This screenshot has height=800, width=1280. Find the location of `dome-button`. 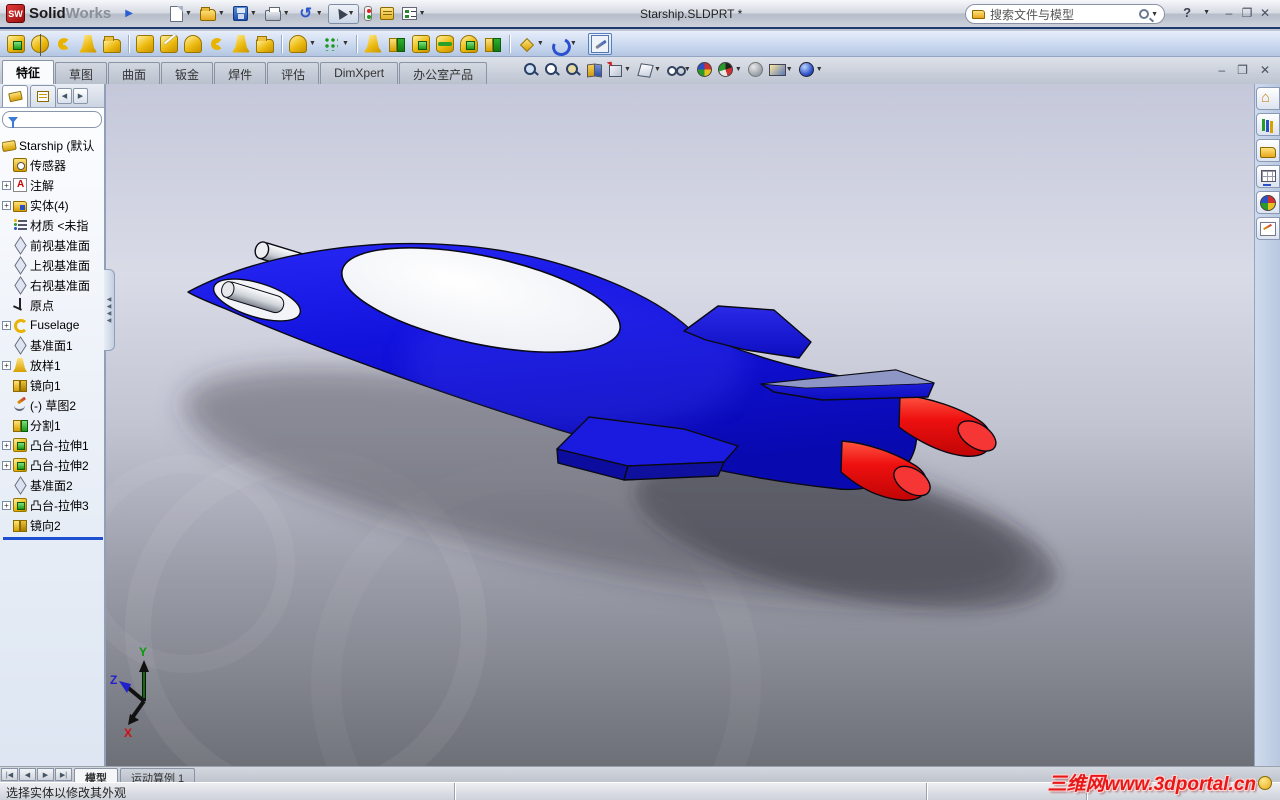

dome-button is located at coordinates (469, 44).